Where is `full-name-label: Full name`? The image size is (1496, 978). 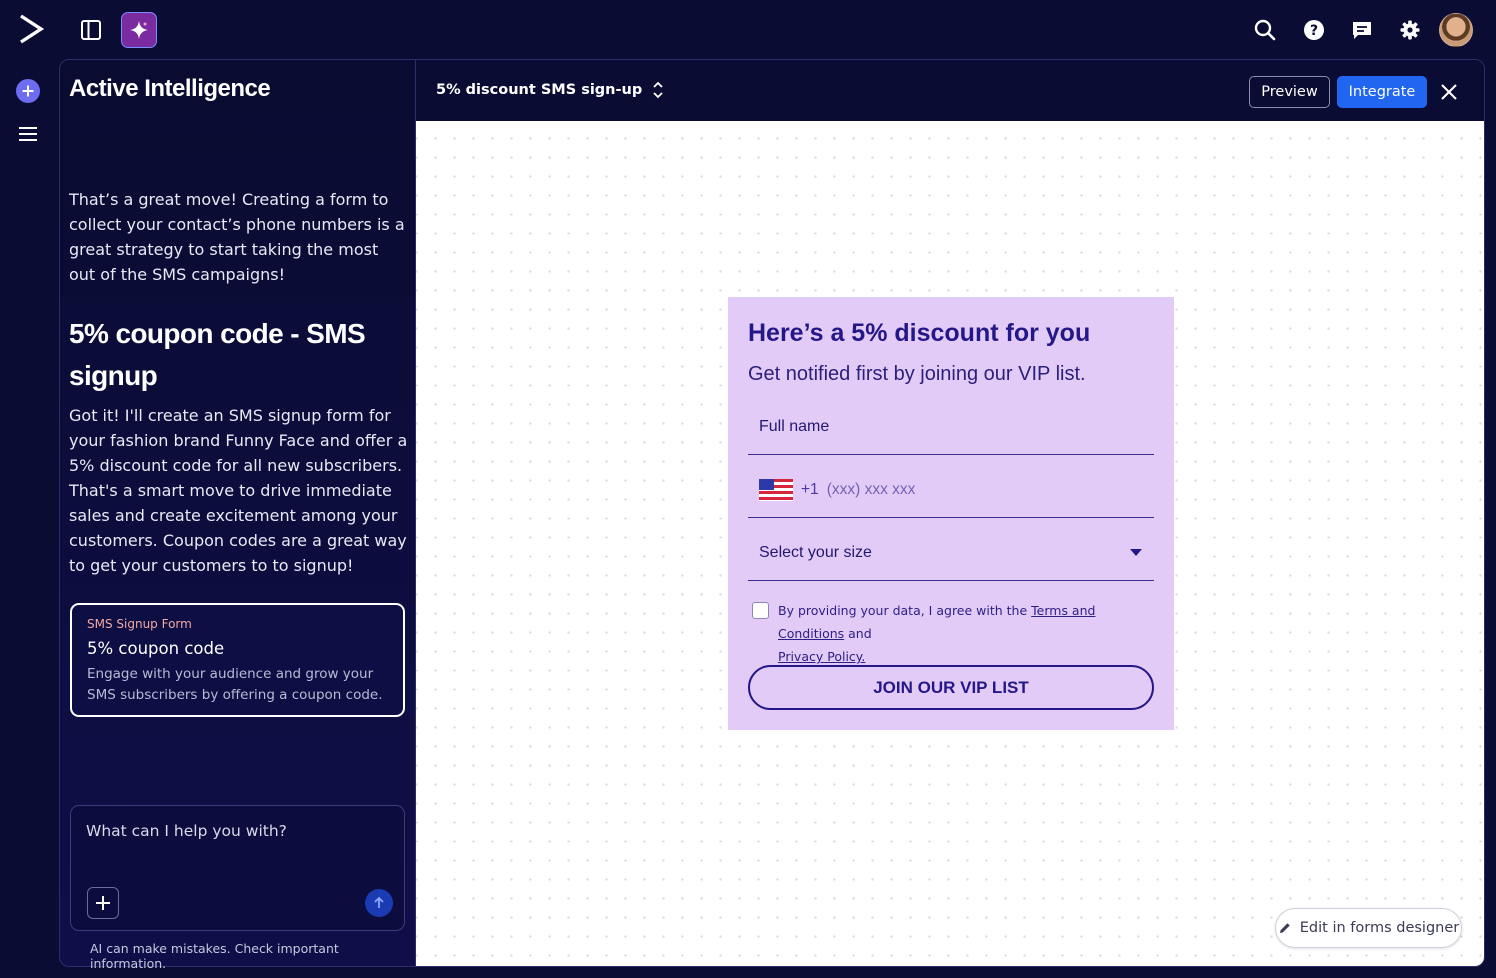
full-name-label: Full name is located at coordinates (794, 426).